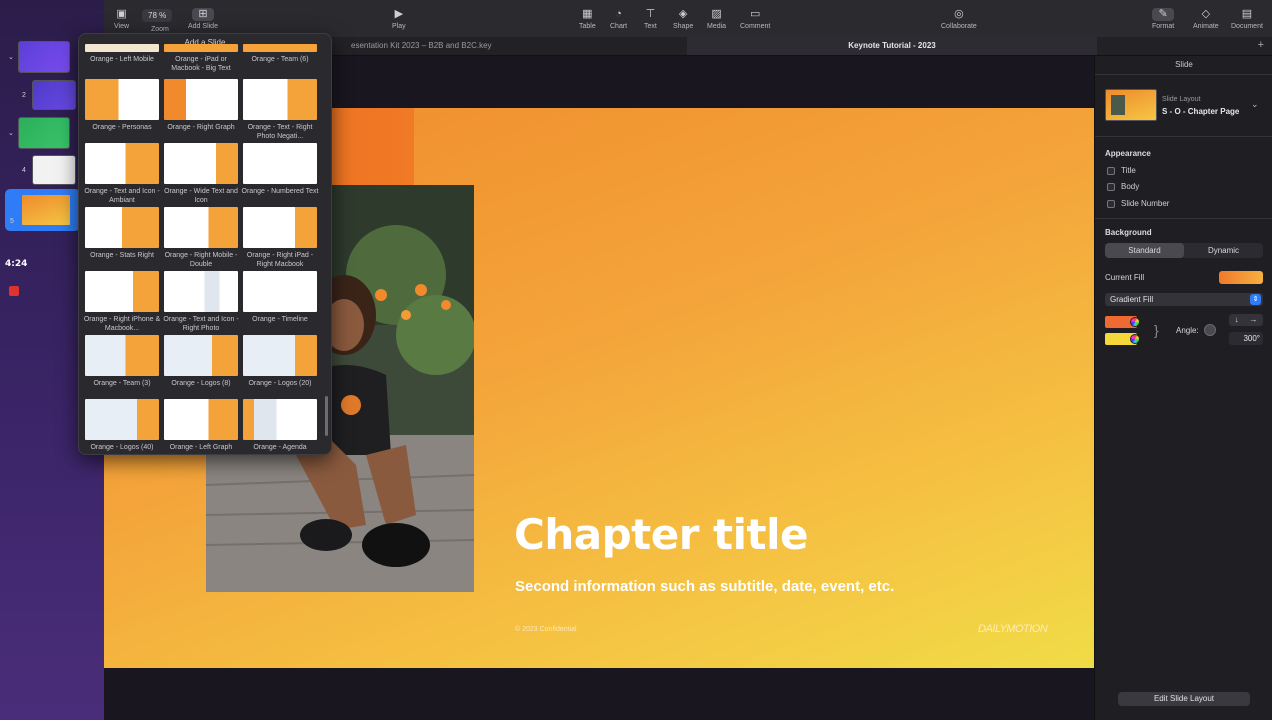 This screenshot has width=1272, height=720. Describe the element at coordinates (1261, 45) in the screenshot. I see `new-tab-icon: +` at that location.